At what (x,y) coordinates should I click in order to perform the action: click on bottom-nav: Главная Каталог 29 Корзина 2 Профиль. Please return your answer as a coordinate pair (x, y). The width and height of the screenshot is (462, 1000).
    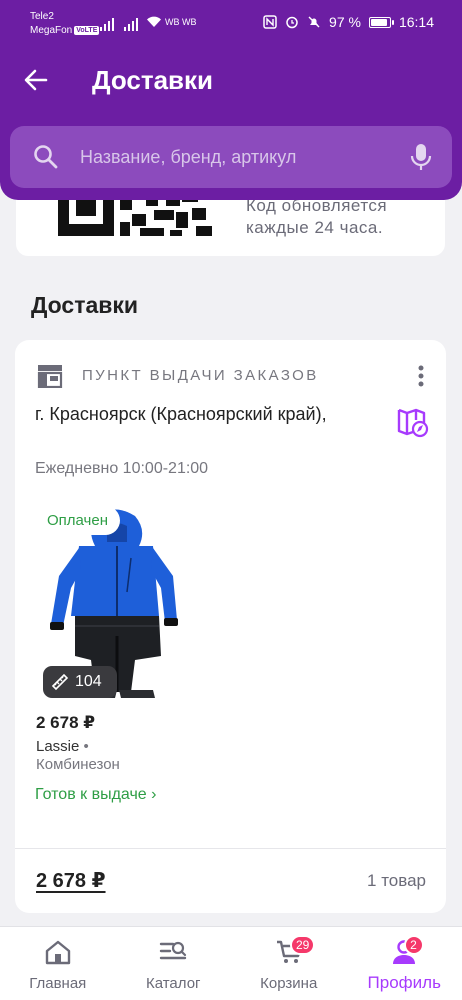
    Looking at the image, I should click on (231, 963).